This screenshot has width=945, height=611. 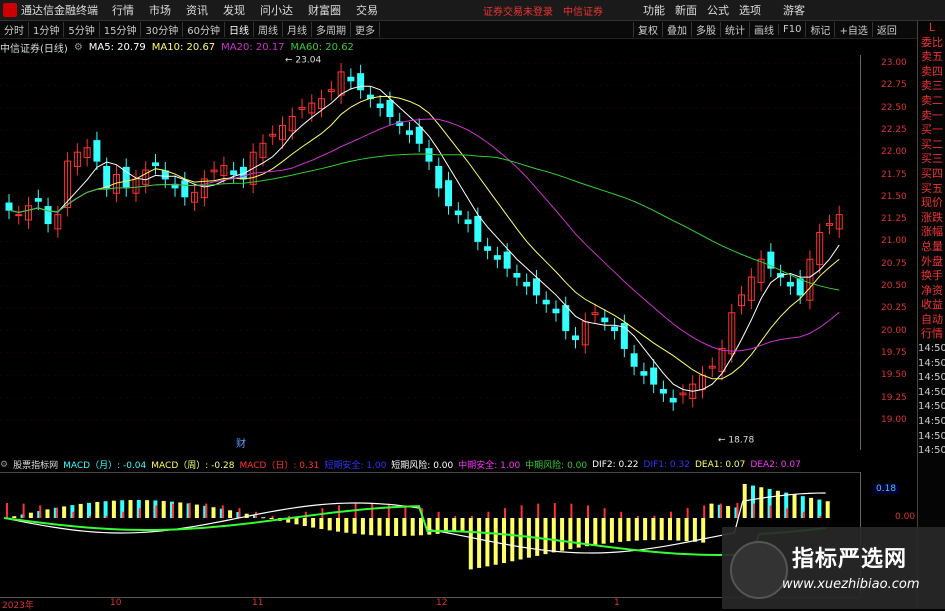 I want to click on app-logo-icon, so click(x=10, y=10).